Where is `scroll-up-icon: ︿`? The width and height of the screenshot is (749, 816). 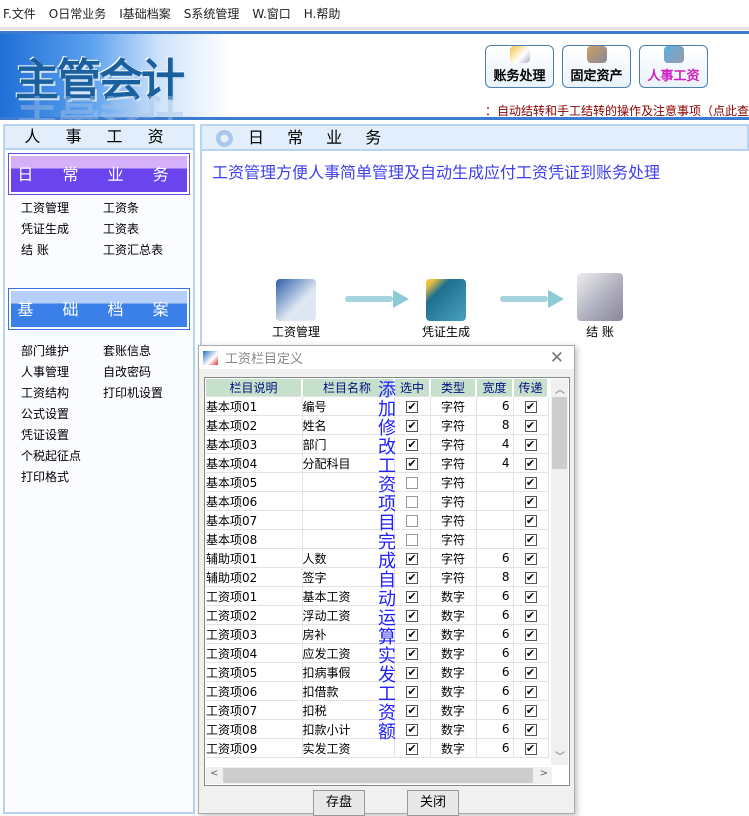
scroll-up-icon: ︿ is located at coordinates (560, 388).